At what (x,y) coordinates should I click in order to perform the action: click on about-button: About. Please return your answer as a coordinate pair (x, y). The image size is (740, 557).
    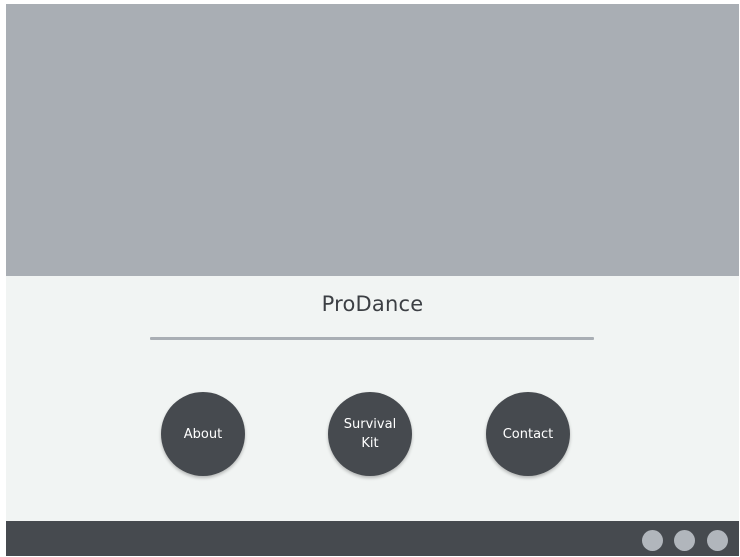
    Looking at the image, I should click on (203, 434).